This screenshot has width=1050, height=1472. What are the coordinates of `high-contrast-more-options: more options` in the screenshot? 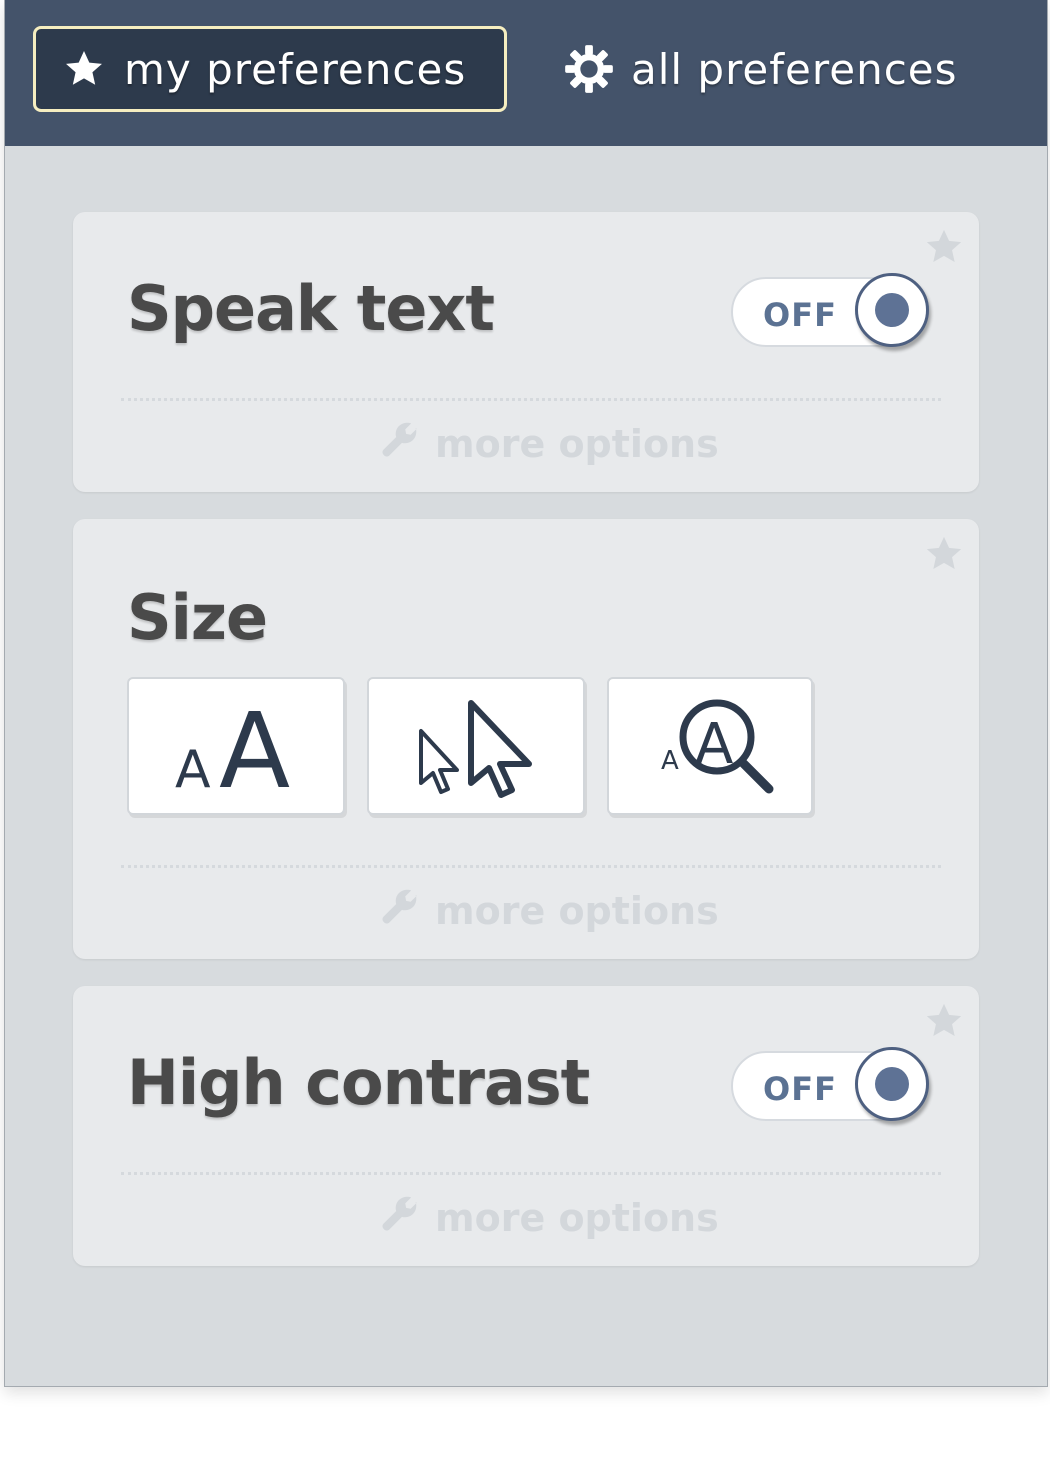 It's located at (549, 1217).